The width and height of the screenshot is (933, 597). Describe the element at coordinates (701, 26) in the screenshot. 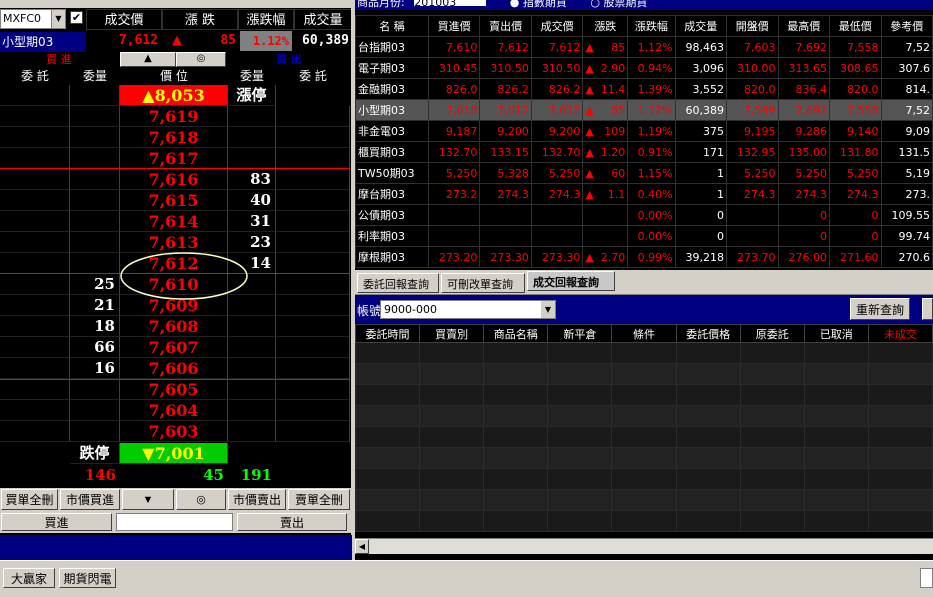

I see `quote-header: 成交量` at that location.